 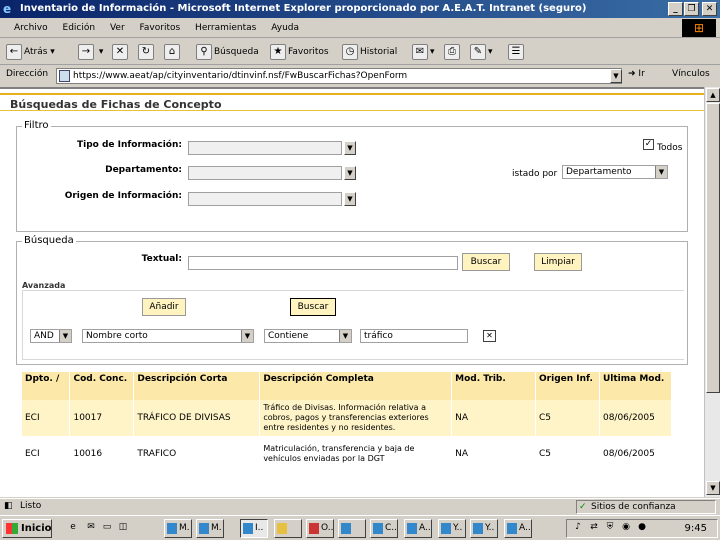 I want to click on filter-legend: Filtro, so click(x=36, y=125).